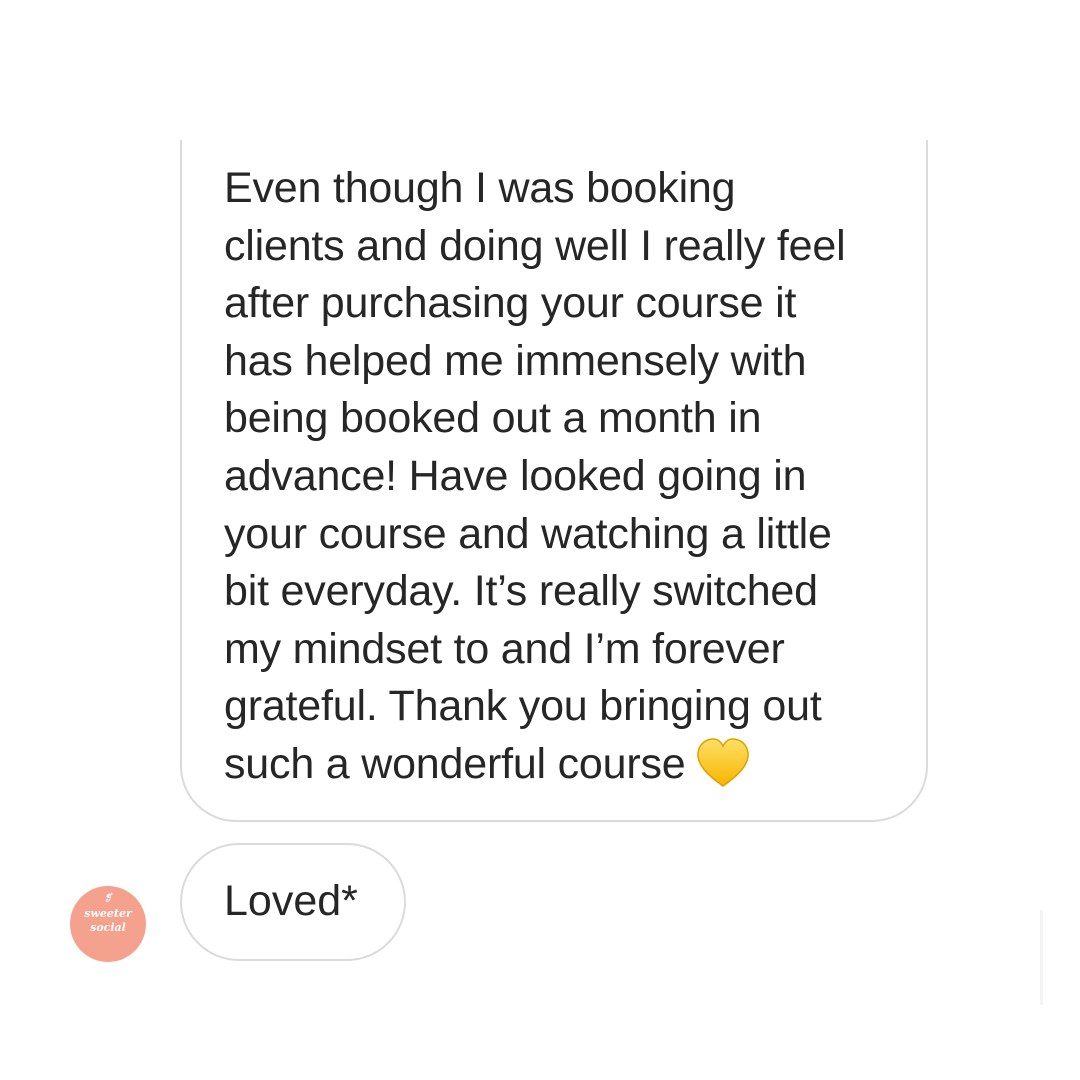 This screenshot has width=1080, height=1080. I want to click on scrollbar, so click(1041, 957).